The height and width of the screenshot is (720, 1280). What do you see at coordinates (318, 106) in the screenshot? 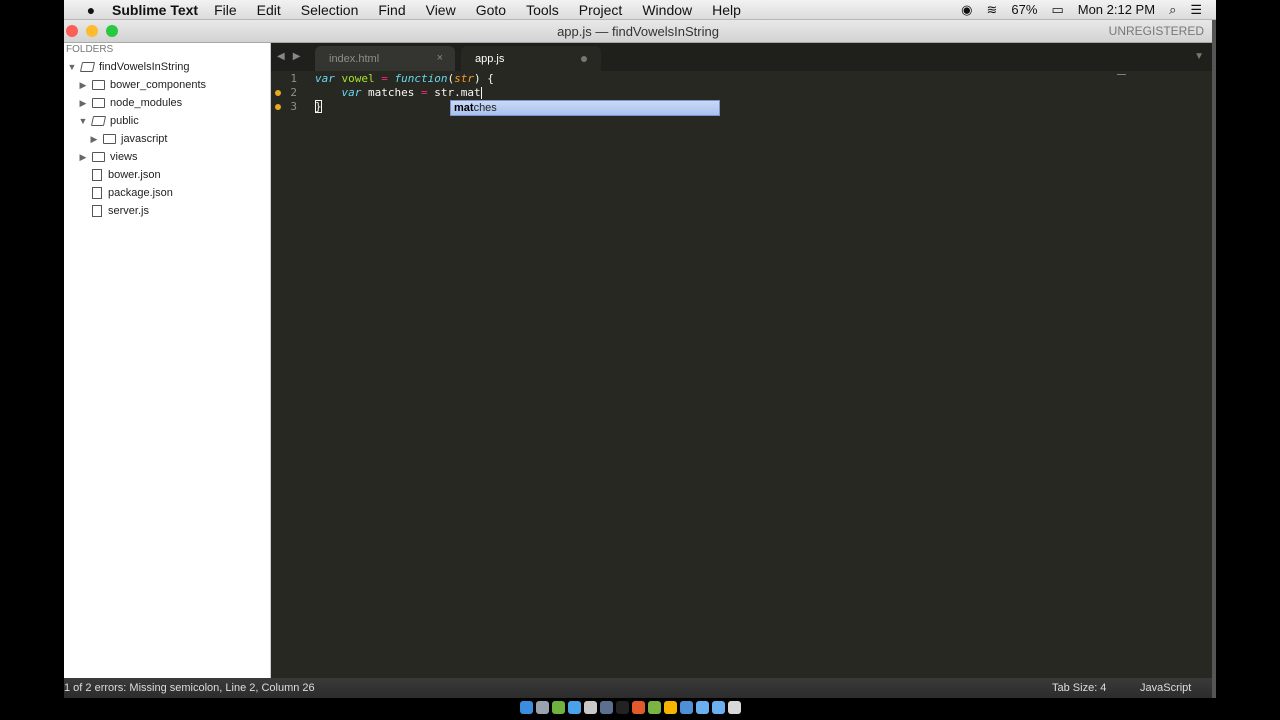
I see `code-text: }` at bounding box center [318, 106].